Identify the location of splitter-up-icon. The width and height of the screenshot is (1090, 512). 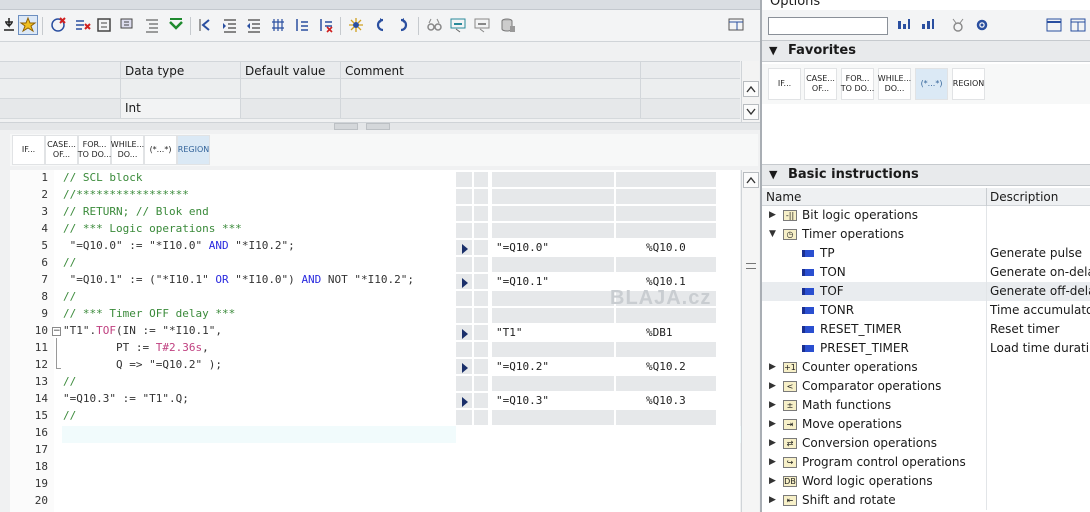
(346, 126).